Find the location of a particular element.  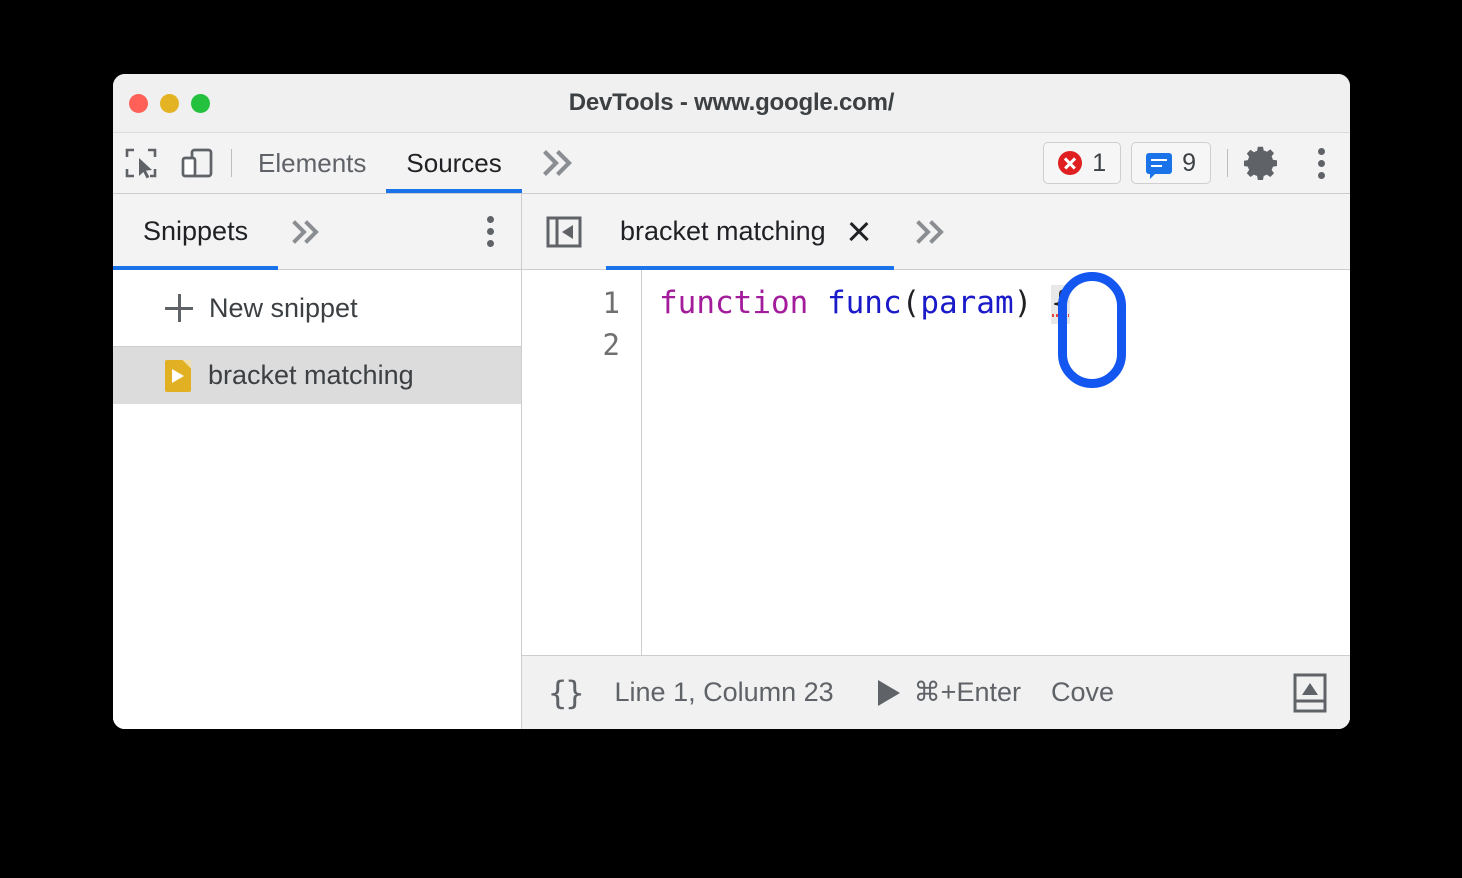

more-options-button is located at coordinates (1321, 163).